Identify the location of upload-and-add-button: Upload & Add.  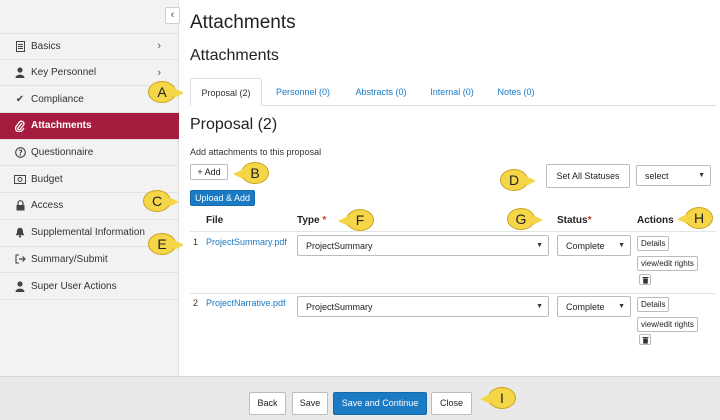
(222, 198).